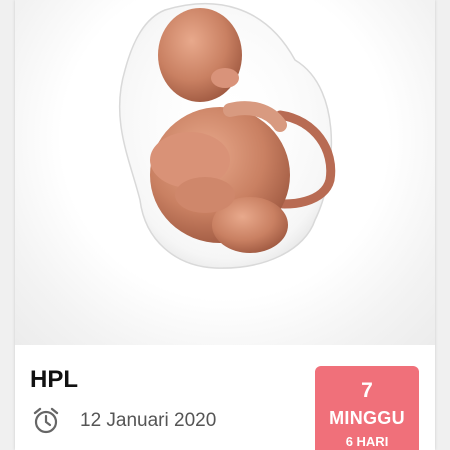  Describe the element at coordinates (54, 379) in the screenshot. I see `card-title: HPL` at that location.